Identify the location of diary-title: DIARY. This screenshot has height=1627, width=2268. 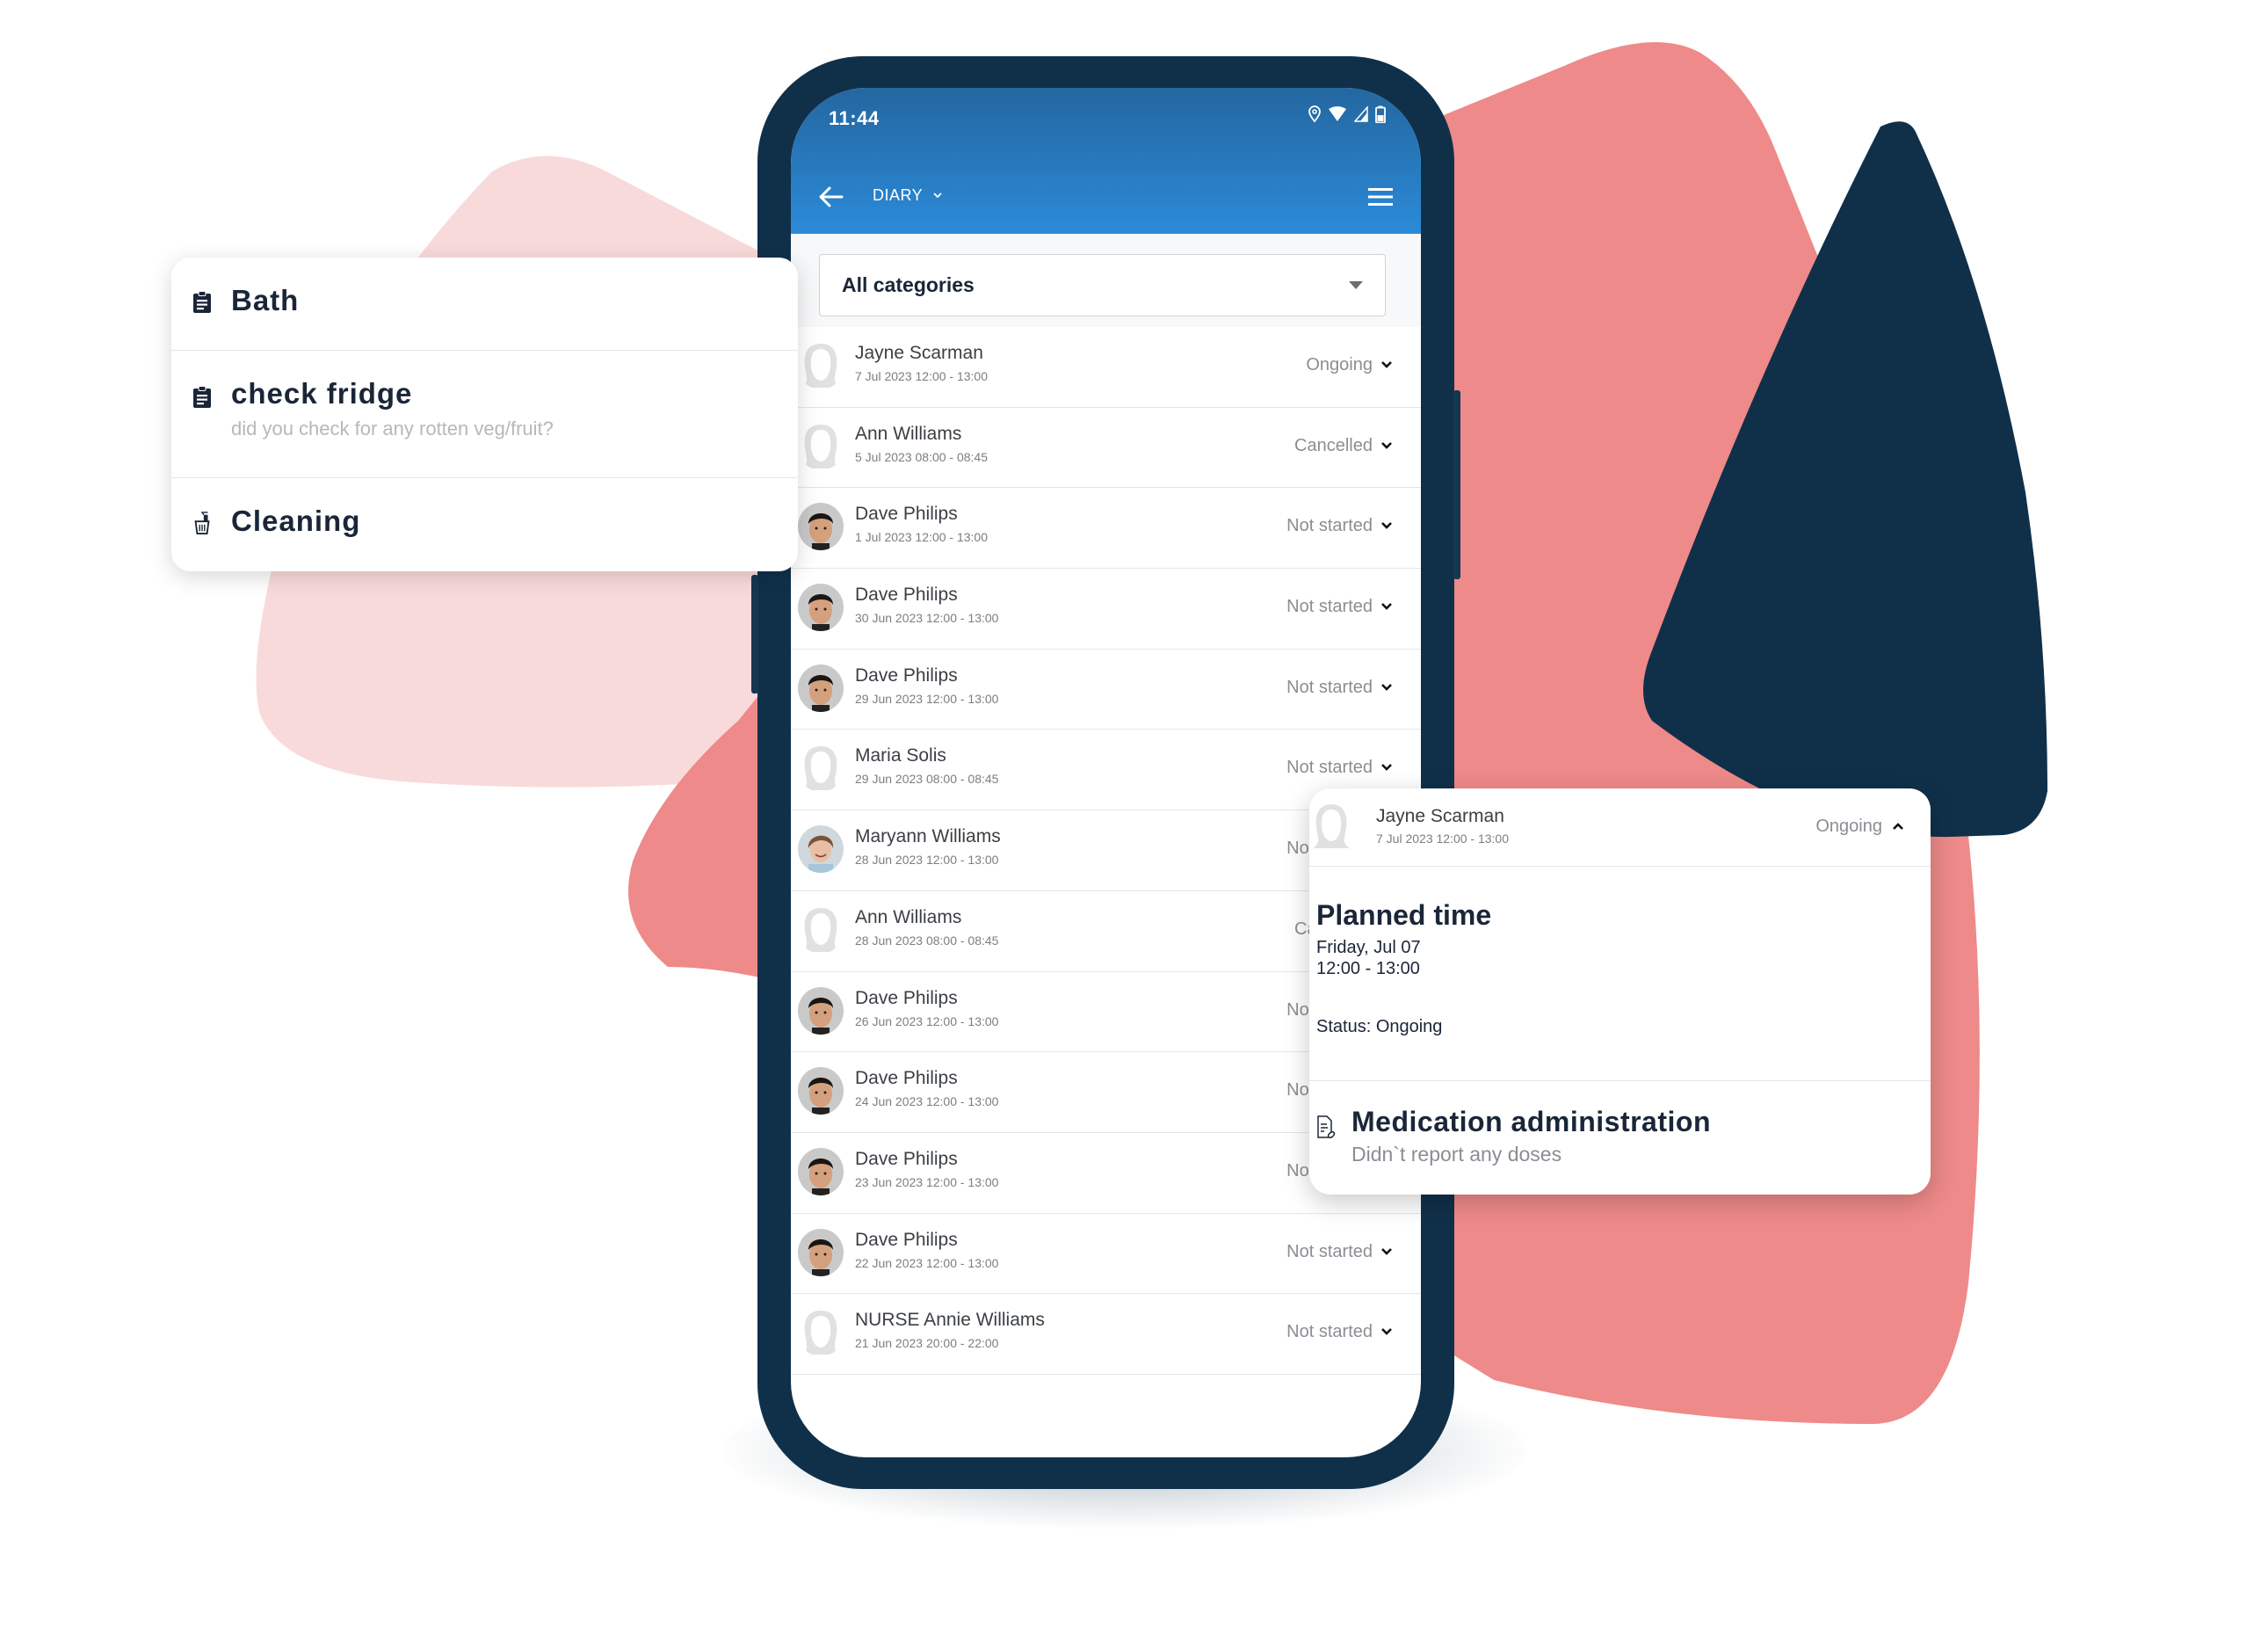
(898, 195).